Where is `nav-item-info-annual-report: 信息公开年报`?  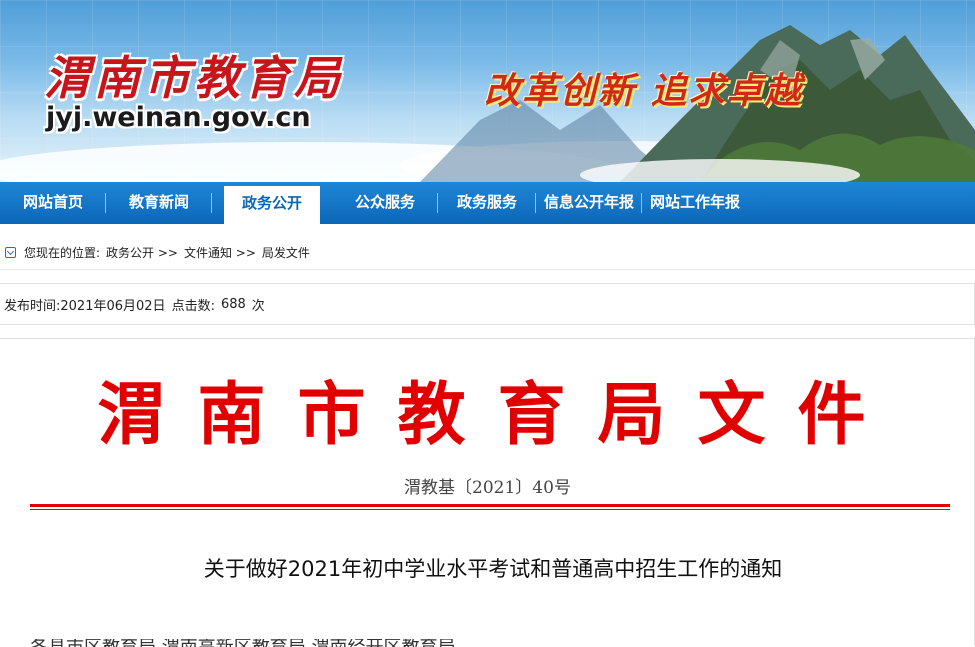
nav-item-info-annual-report: 信息公开年报 is located at coordinates (589, 203).